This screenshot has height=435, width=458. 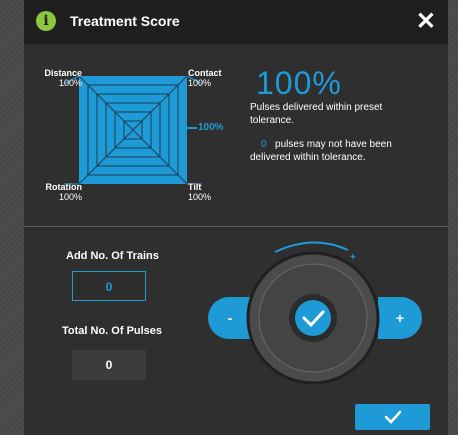 What do you see at coordinates (236, 226) in the screenshot?
I see `section-divider` at bounding box center [236, 226].